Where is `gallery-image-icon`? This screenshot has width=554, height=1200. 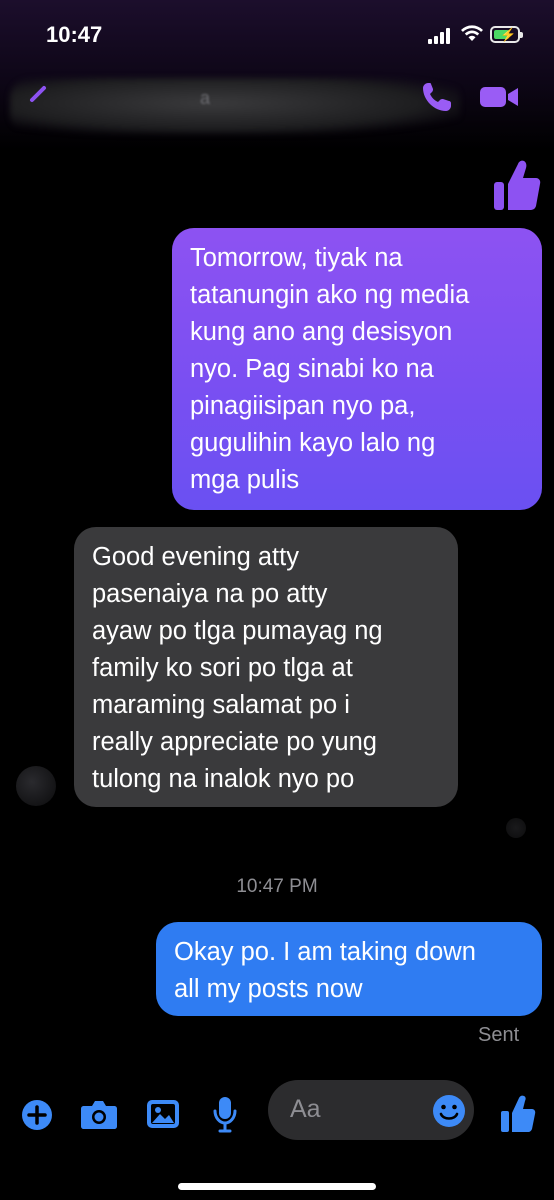 gallery-image-icon is located at coordinates (163, 1114).